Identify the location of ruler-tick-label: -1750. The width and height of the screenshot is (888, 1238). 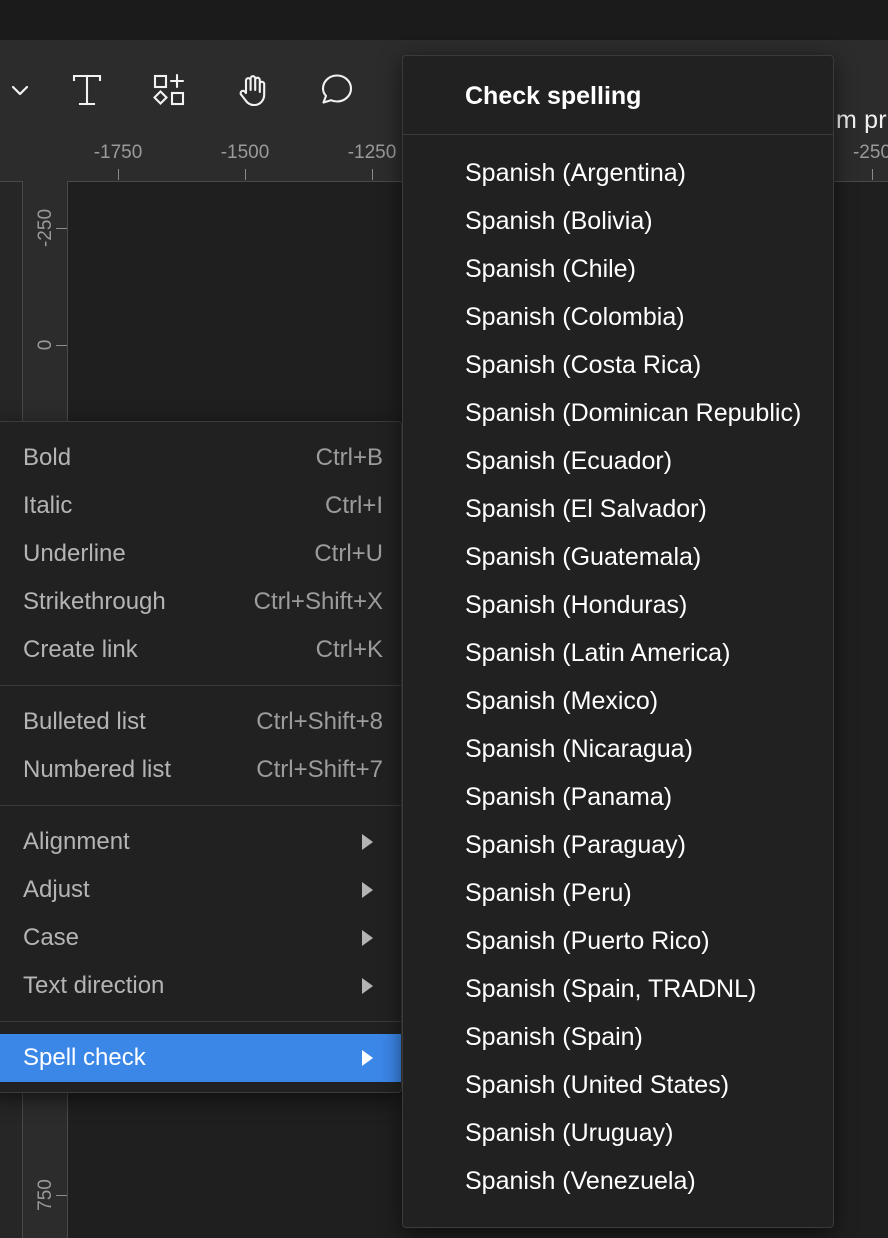
(118, 152).